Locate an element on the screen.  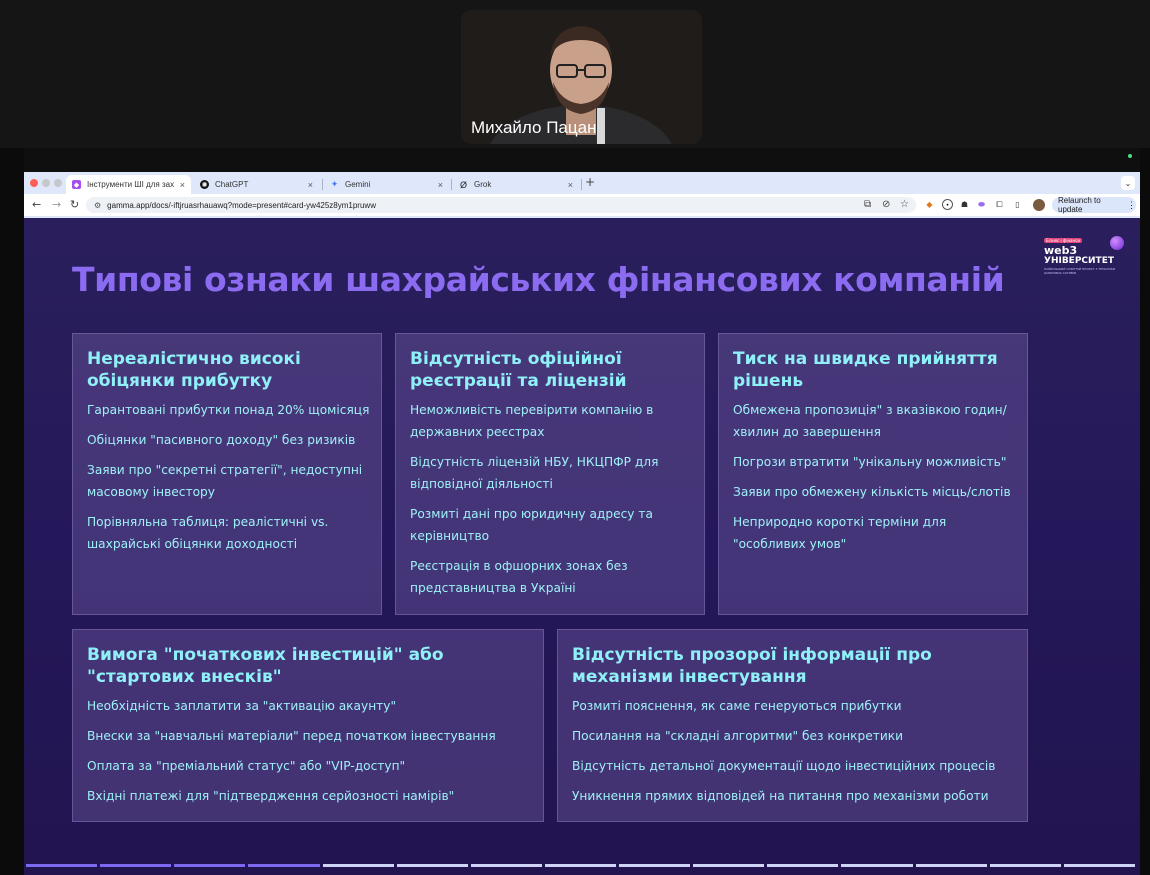
tab-label: Інструменти ШІ для захисту is located at coordinates (130, 184).